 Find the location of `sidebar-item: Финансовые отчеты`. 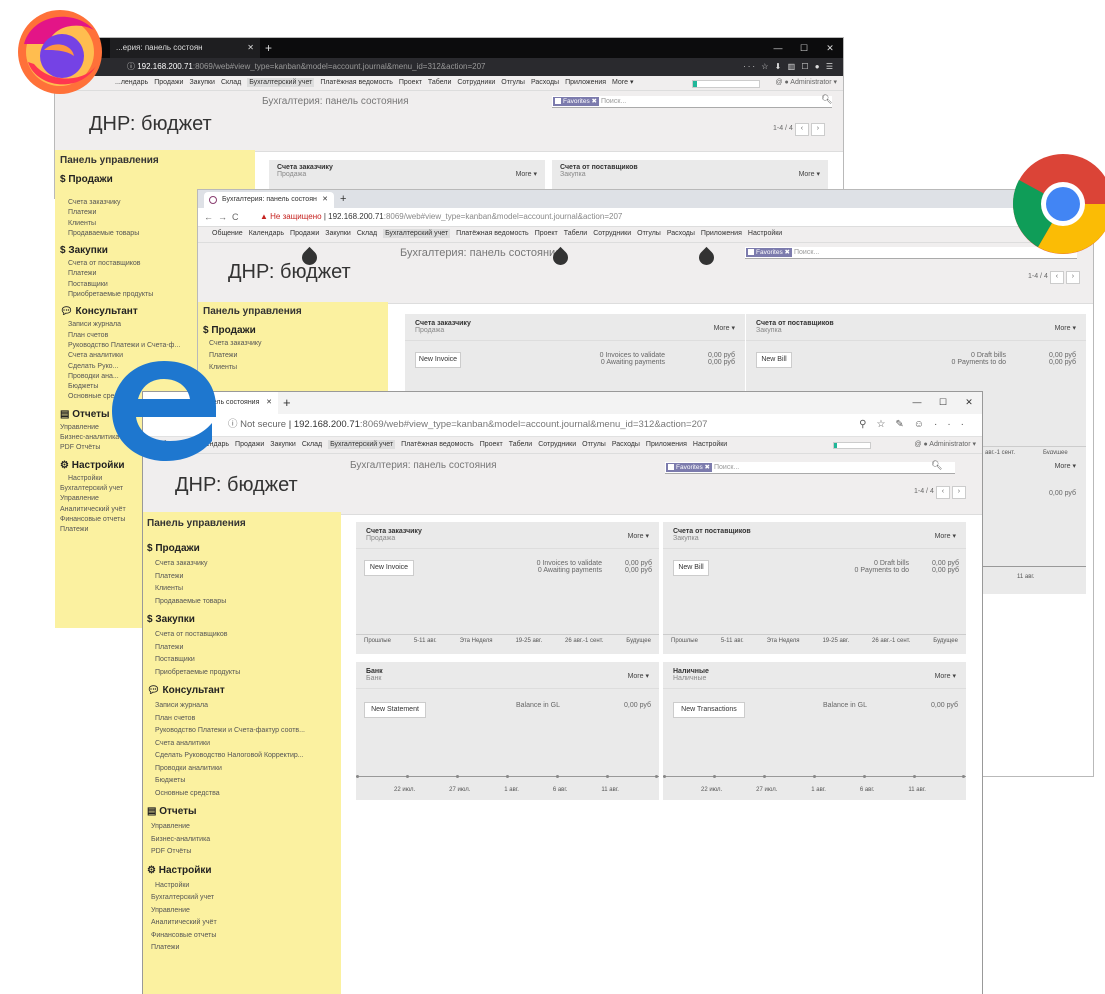

sidebar-item: Финансовые отчеты is located at coordinates (242, 936).